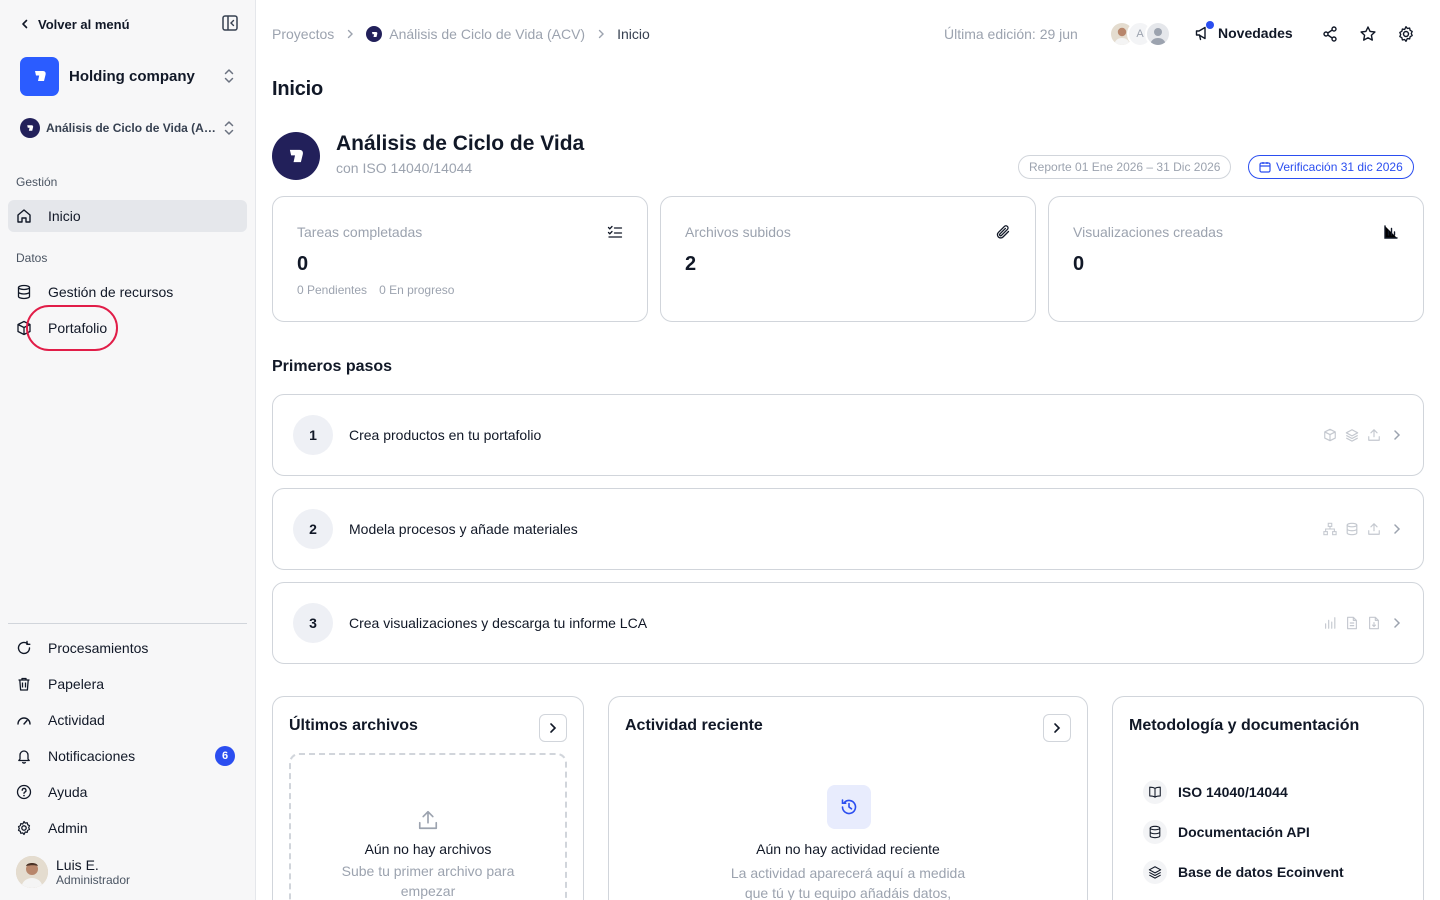 This screenshot has width=1440, height=900. I want to click on open-activity-button, so click(1057, 728).